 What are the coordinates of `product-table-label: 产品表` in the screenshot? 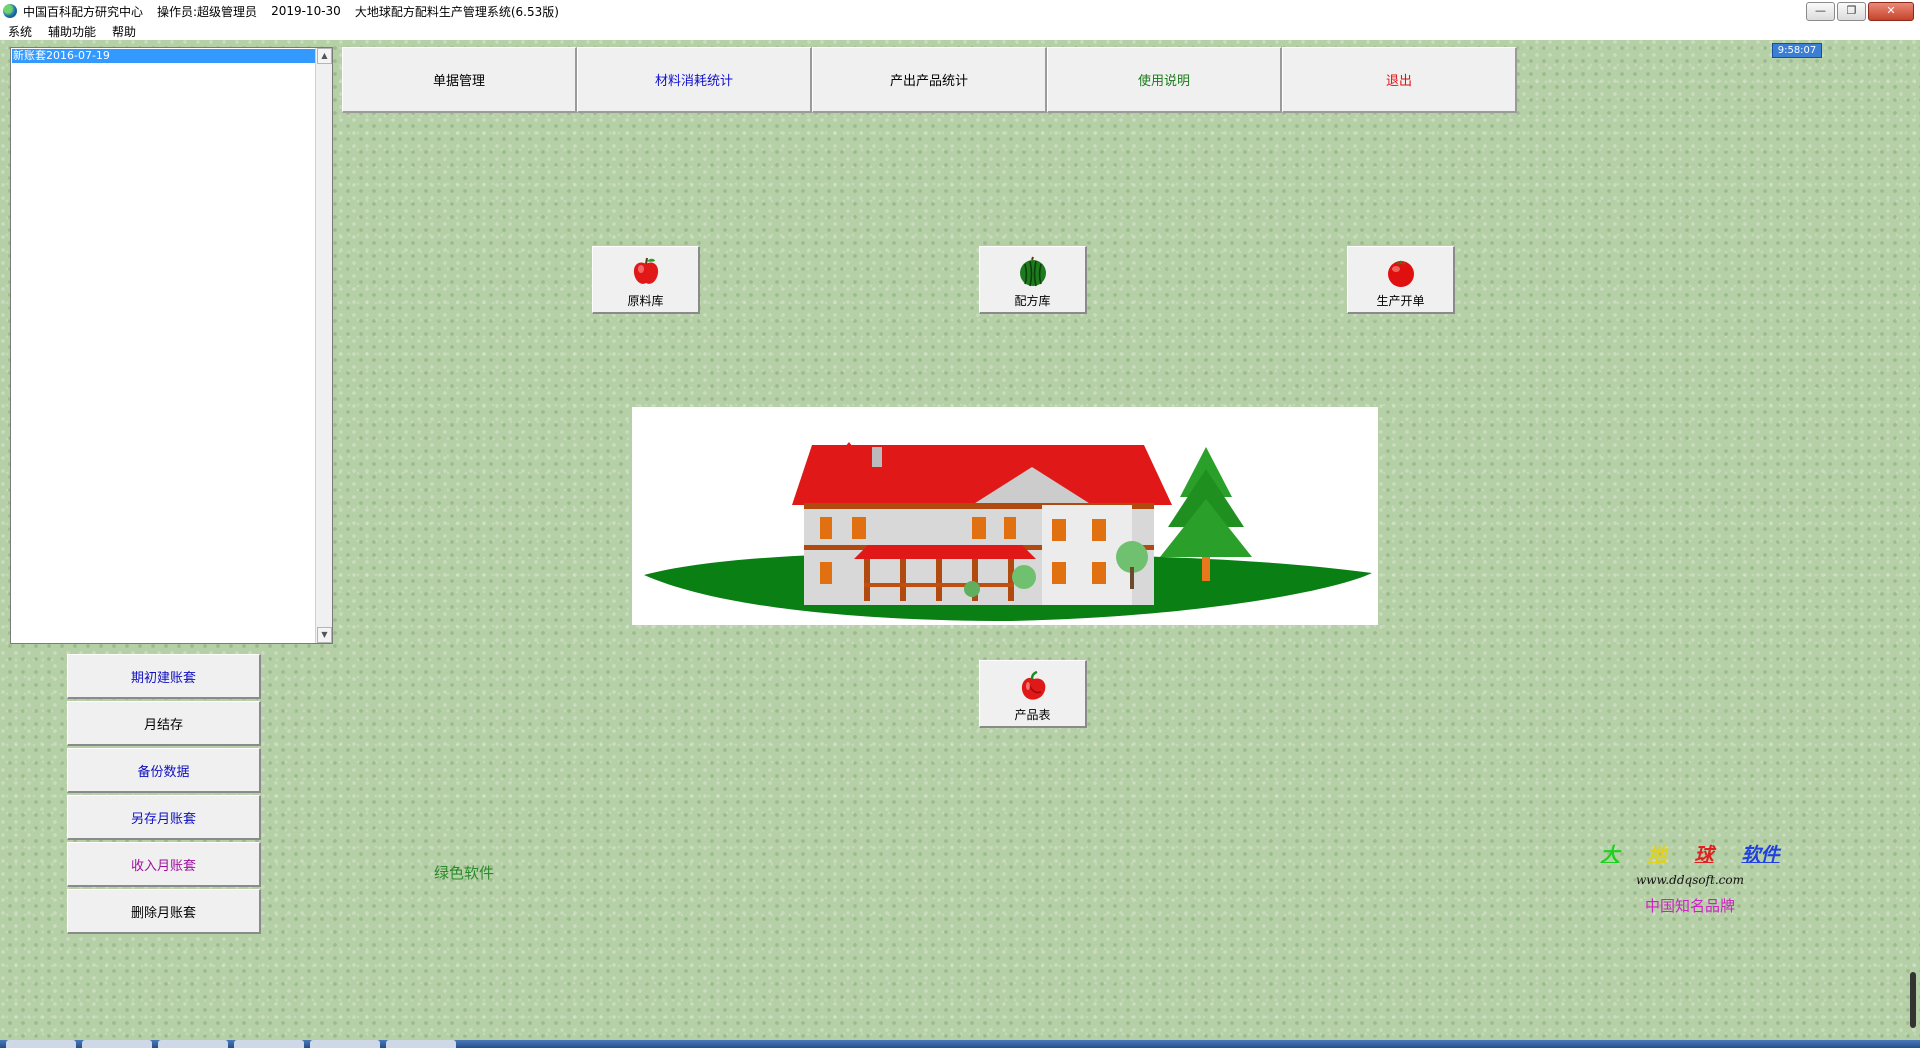 It's located at (1032, 715).